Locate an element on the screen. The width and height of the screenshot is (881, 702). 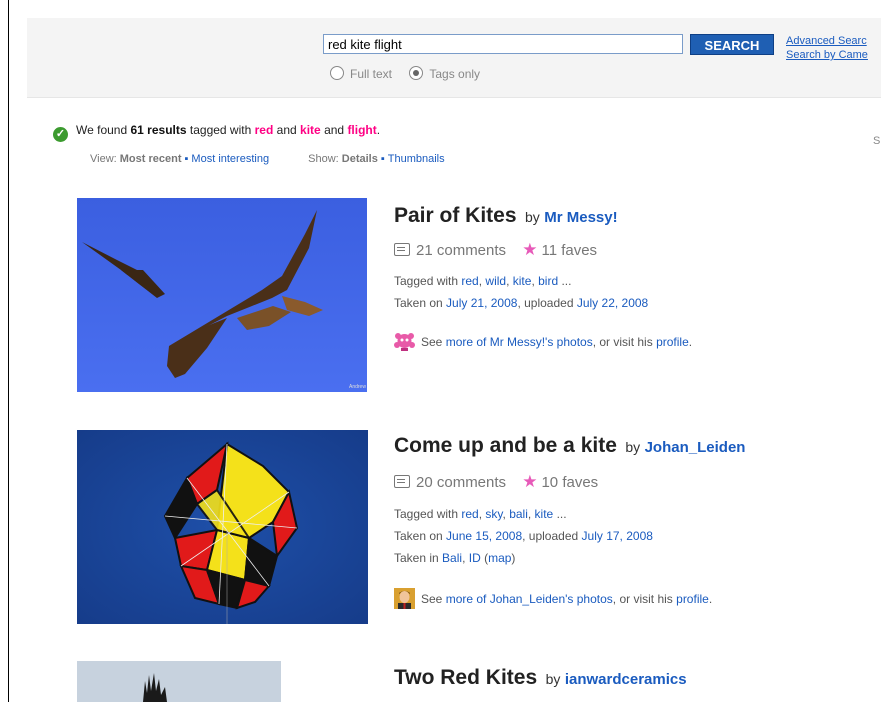
photo-watermark: Andrew is located at coordinates (357, 387).